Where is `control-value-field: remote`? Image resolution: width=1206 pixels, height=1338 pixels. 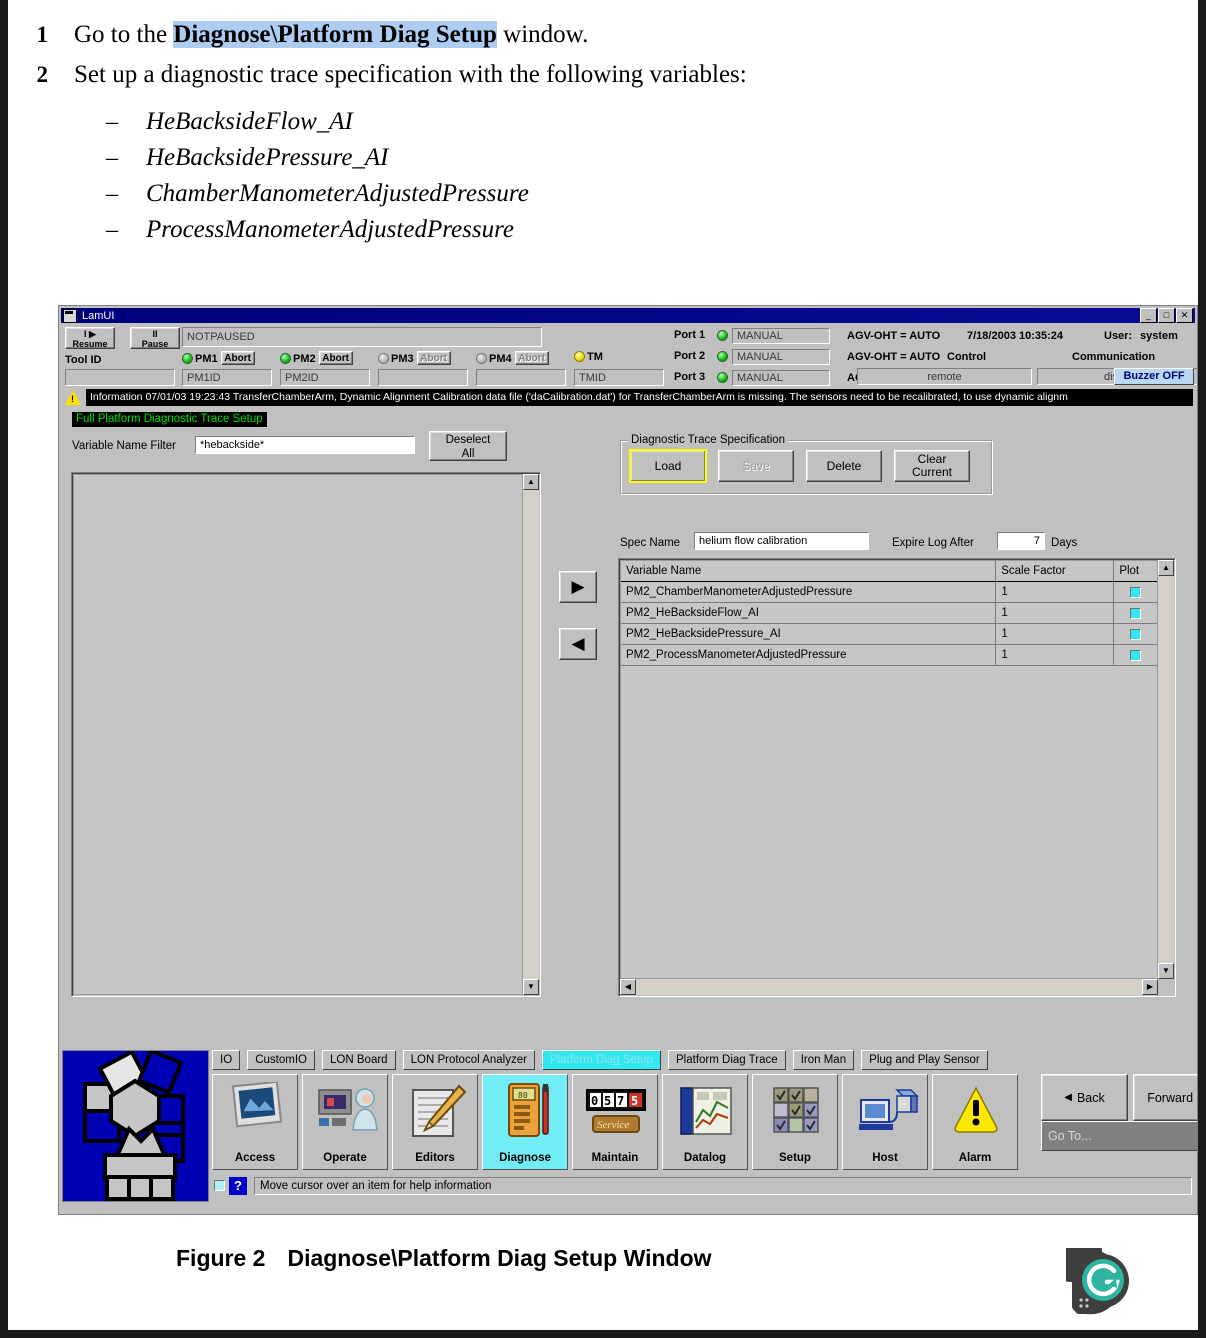
control-value-field: remote is located at coordinates (944, 376).